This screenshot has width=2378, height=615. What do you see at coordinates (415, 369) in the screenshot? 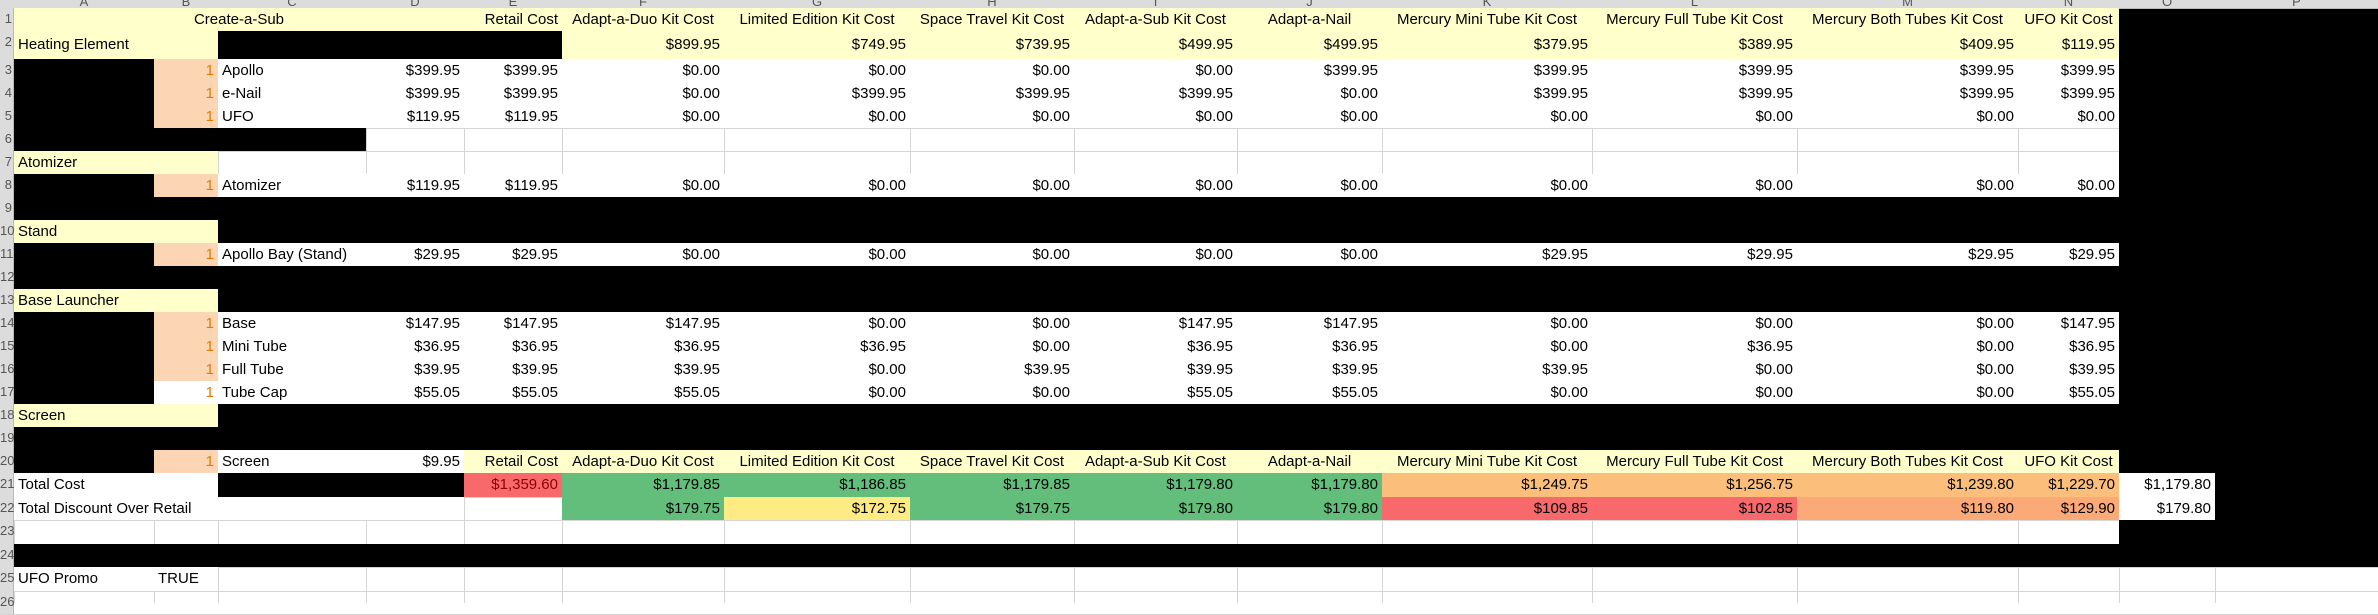
I see `item-price: $39.95` at bounding box center [415, 369].